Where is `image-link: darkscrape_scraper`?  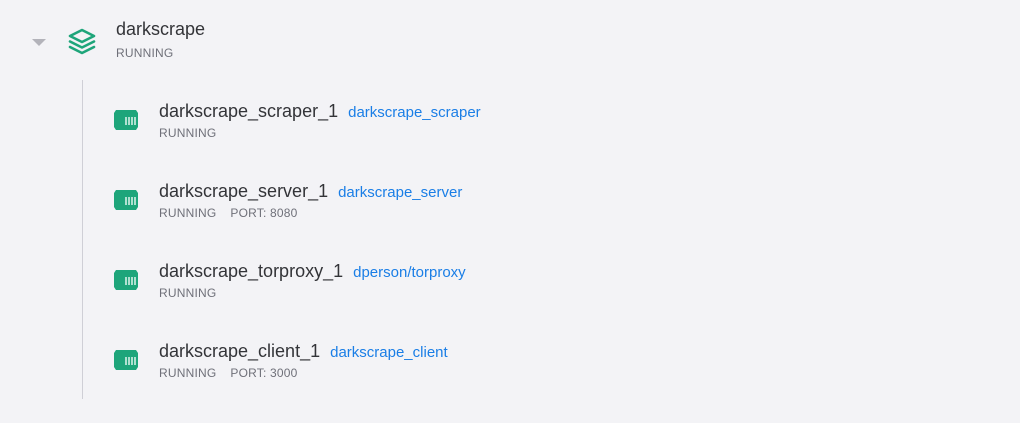 image-link: darkscrape_scraper is located at coordinates (414, 112).